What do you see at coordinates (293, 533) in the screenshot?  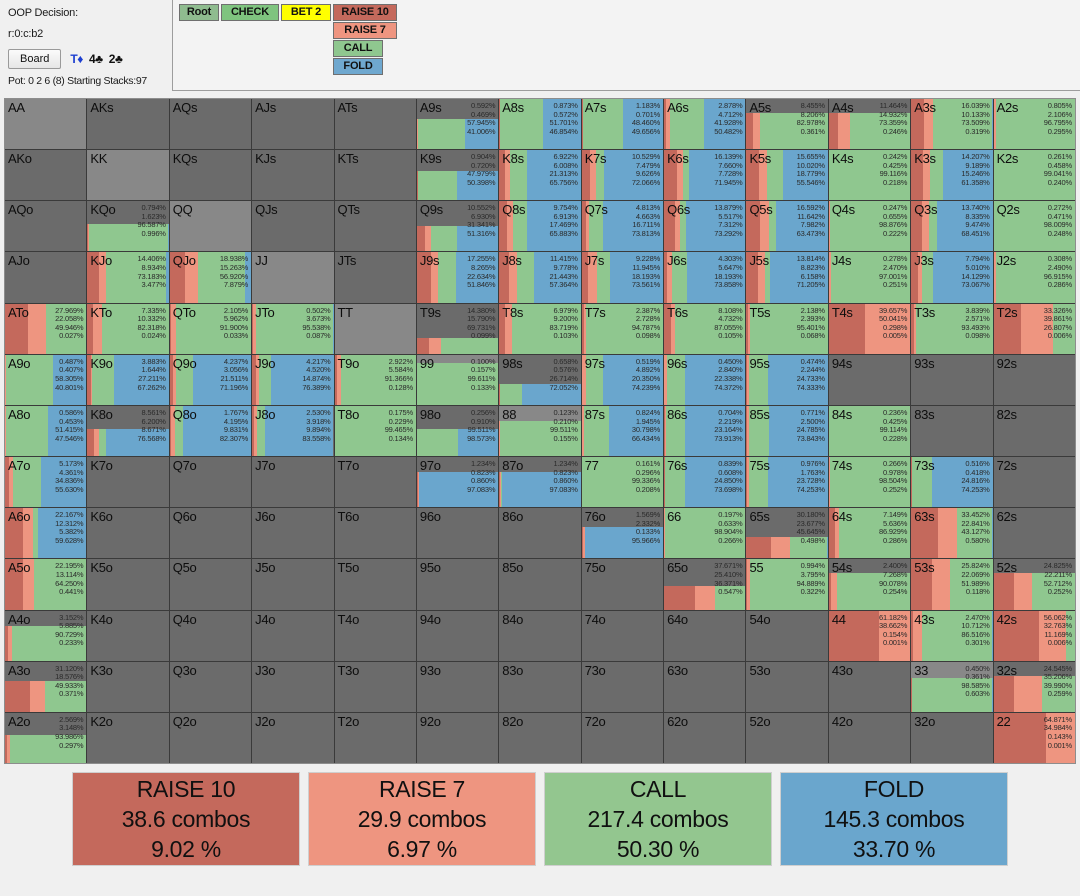 I see `hand-cell-J6o: J6o` at bounding box center [293, 533].